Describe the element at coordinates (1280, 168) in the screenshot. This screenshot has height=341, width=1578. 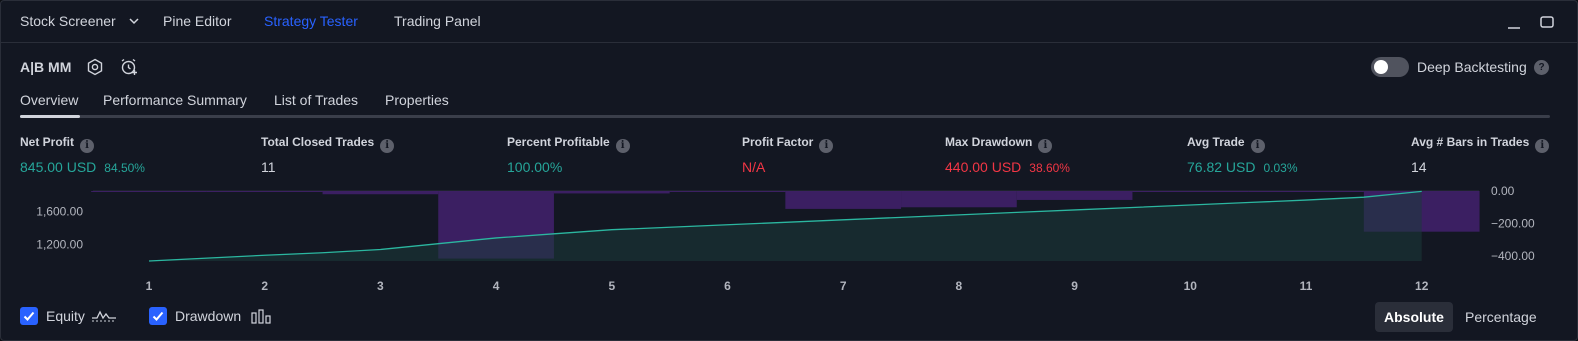
I see `metric-percent: 0.03%` at that location.